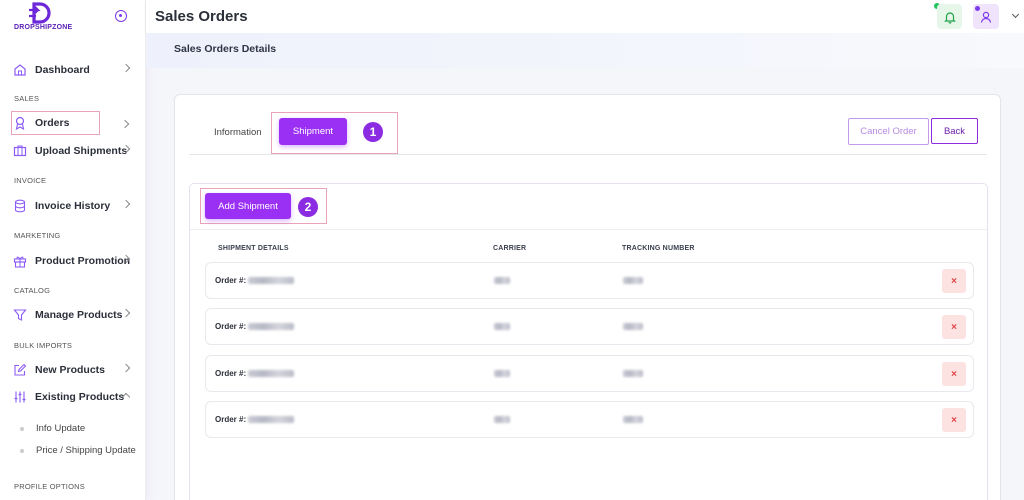 This screenshot has width=1024, height=500. I want to click on column-header-tracking: TRACKING NUMBER, so click(658, 248).